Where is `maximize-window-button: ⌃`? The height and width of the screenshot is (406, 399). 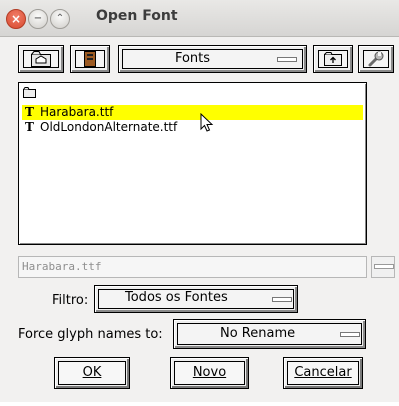
maximize-window-button: ⌃ is located at coordinates (60, 19).